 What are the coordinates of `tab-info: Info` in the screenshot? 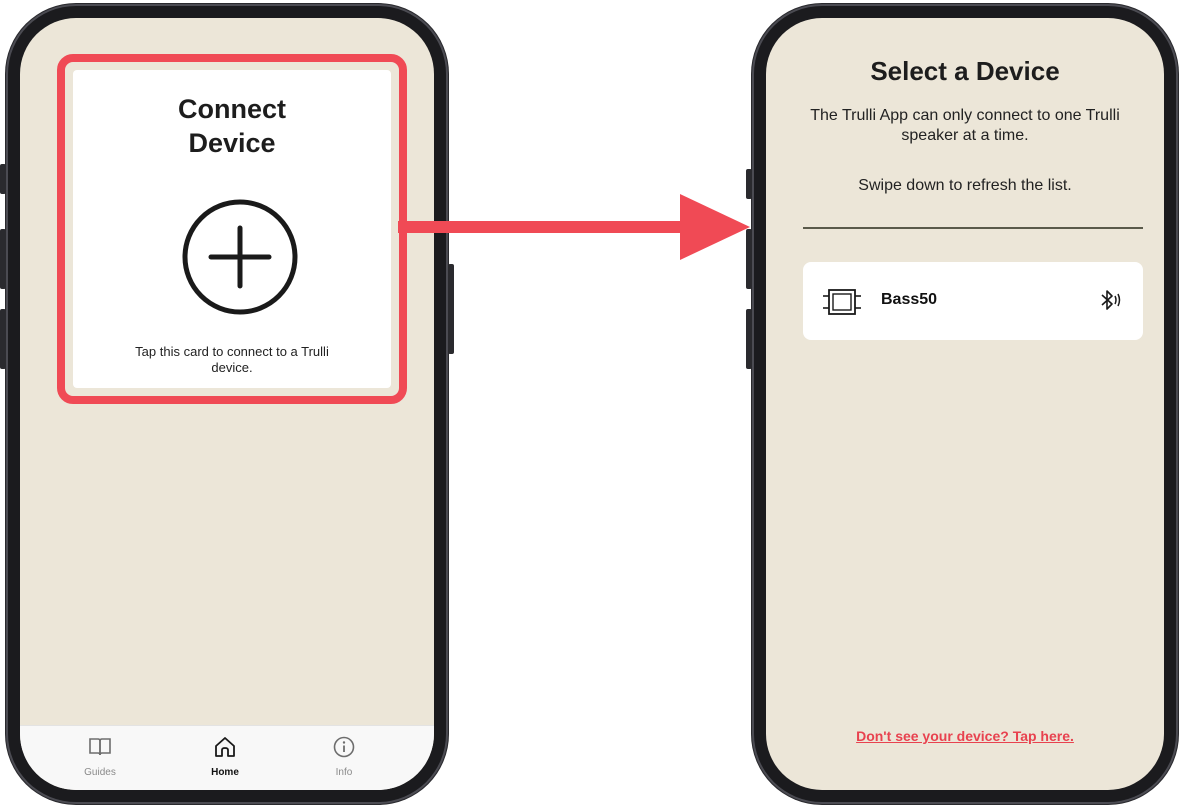 It's located at (344, 757).